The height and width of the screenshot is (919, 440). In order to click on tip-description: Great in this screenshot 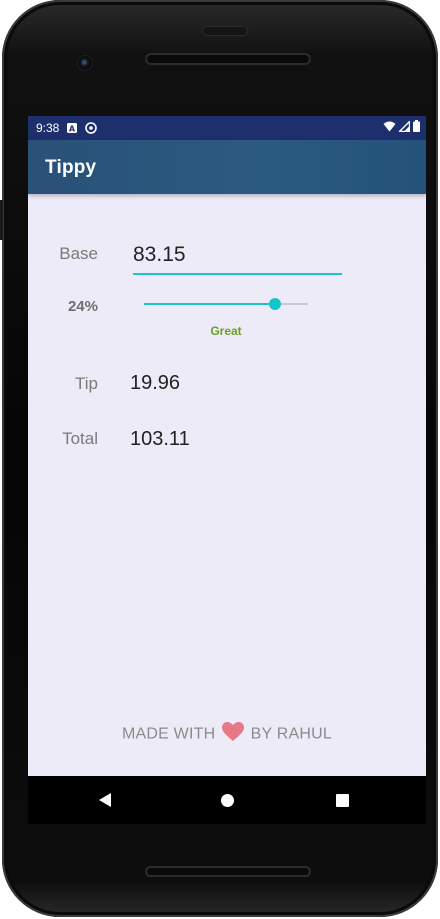, I will do `click(226, 331)`.